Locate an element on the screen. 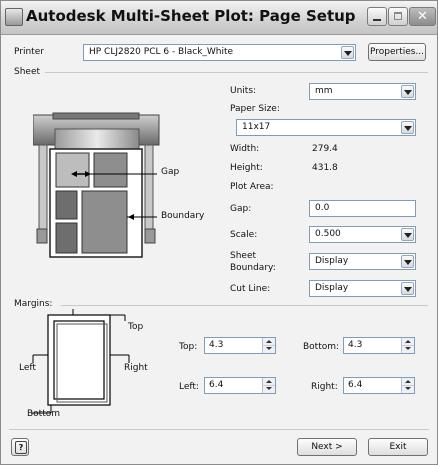 Image resolution: width=438 pixels, height=465 pixels. cut-line-select-value: Display is located at coordinates (332, 288).